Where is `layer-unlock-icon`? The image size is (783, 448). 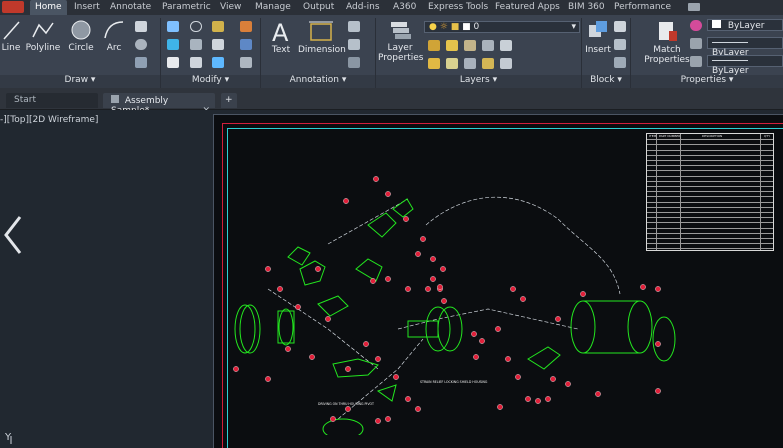 layer-unlock-icon is located at coordinates (488, 63).